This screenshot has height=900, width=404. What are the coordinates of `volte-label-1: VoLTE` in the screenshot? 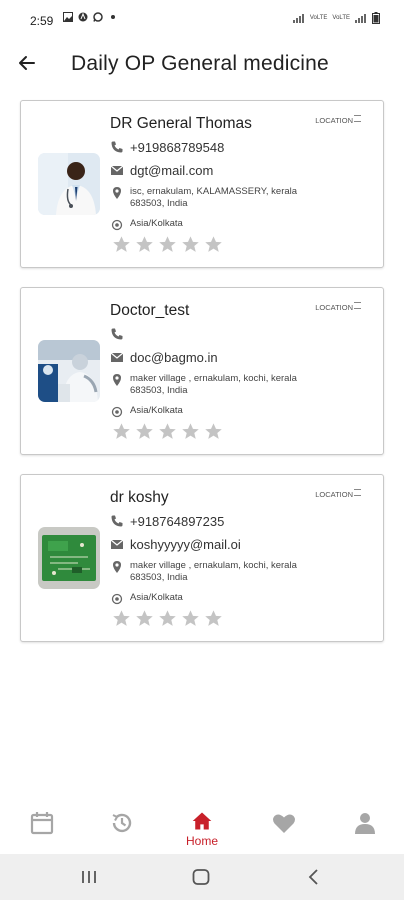 It's located at (318, 18).